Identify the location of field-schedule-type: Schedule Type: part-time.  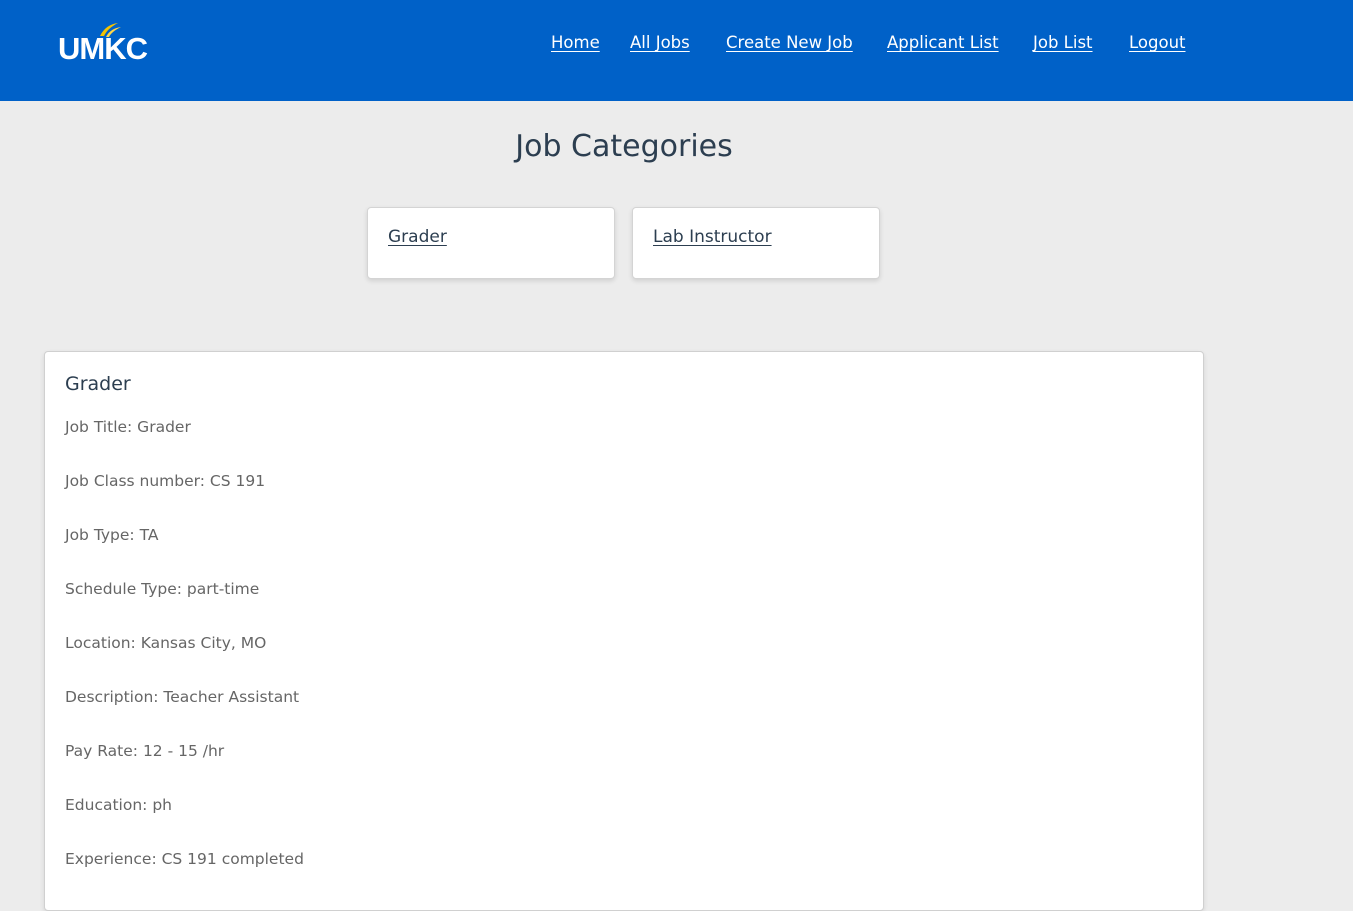
(162, 589).